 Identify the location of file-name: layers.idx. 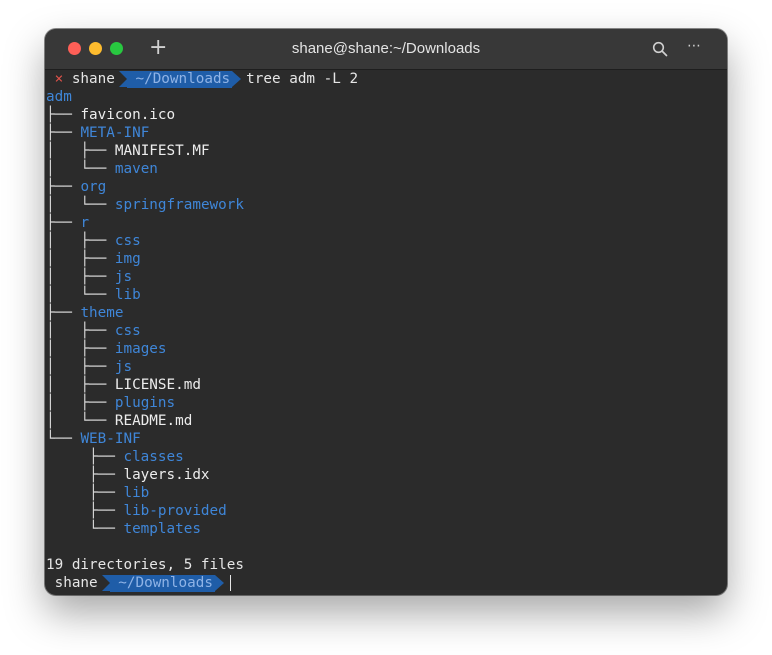
(166, 475).